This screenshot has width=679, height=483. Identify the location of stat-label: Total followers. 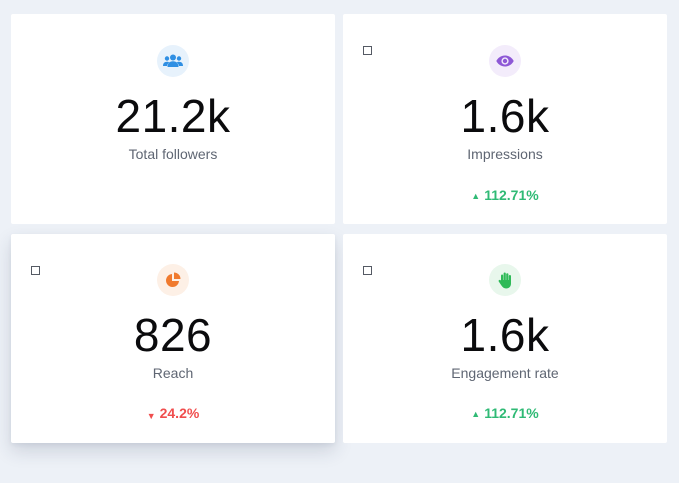
(173, 154).